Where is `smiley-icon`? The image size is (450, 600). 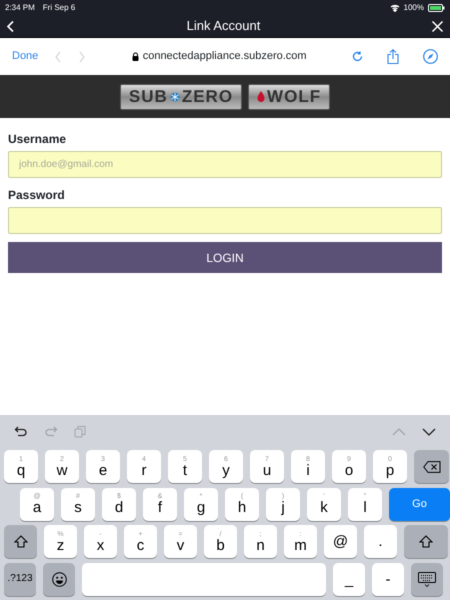
smiley-icon is located at coordinates (59, 579).